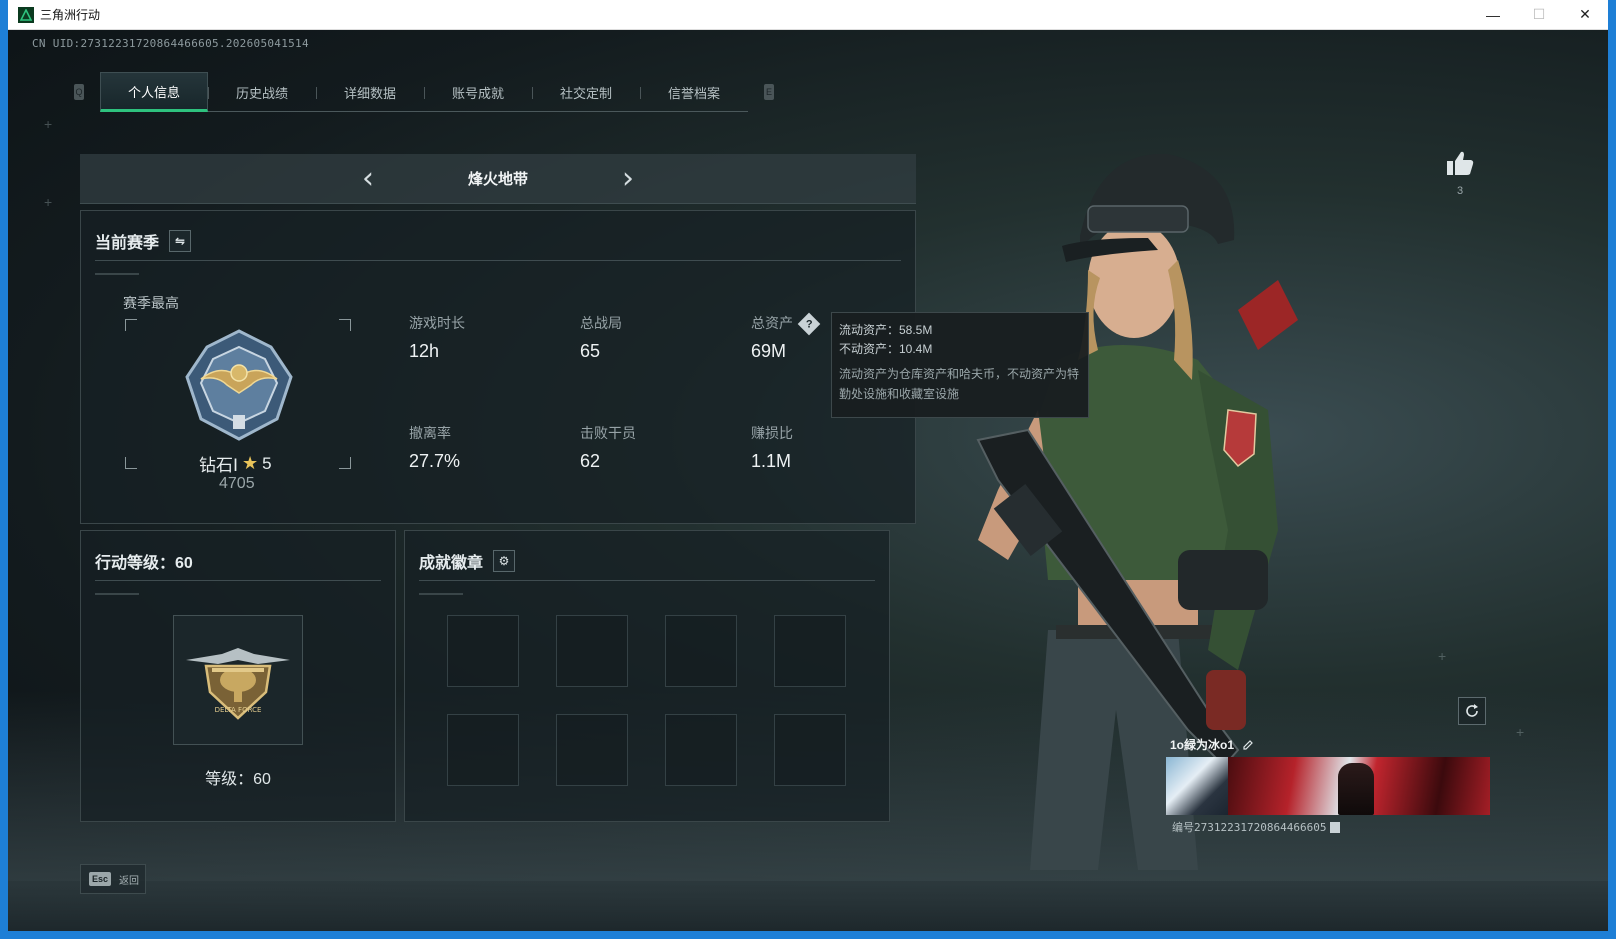 The height and width of the screenshot is (939, 1616). Describe the element at coordinates (772, 433) in the screenshot. I see `stat-label: 赚损比` at that location.